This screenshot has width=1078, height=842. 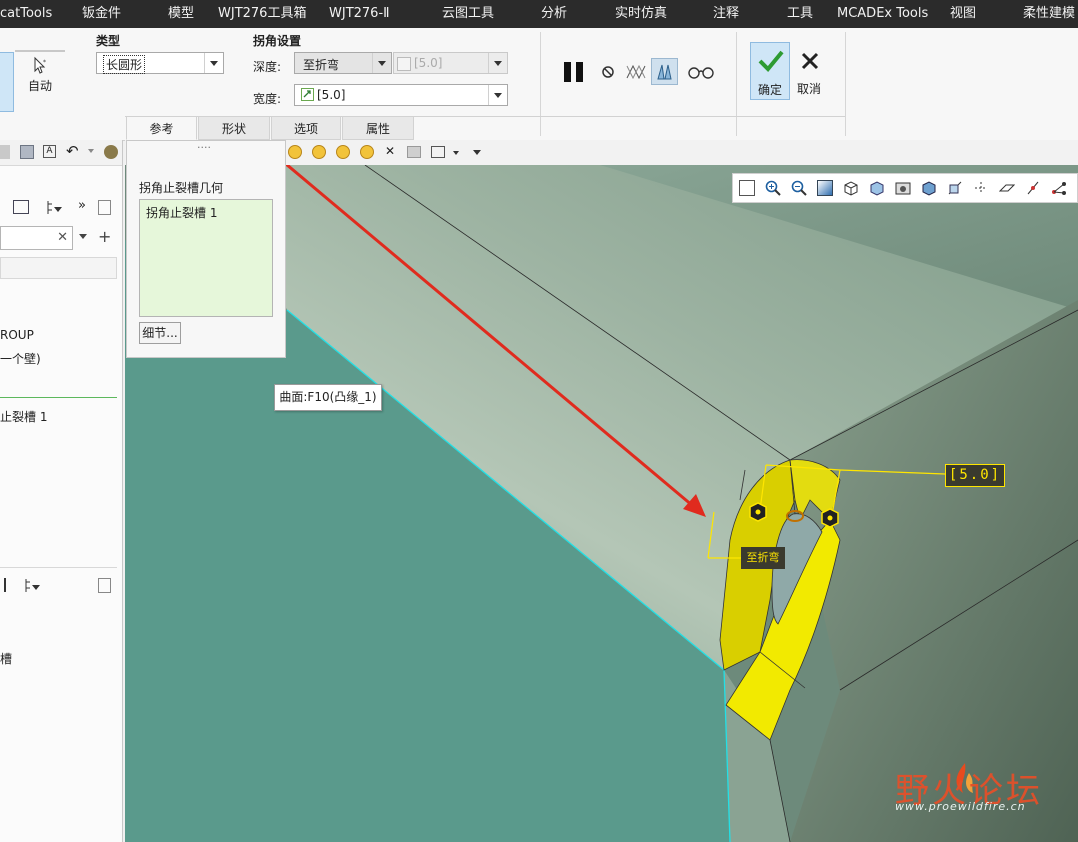 I want to click on tree-search-input: ✕, so click(x=36, y=238).